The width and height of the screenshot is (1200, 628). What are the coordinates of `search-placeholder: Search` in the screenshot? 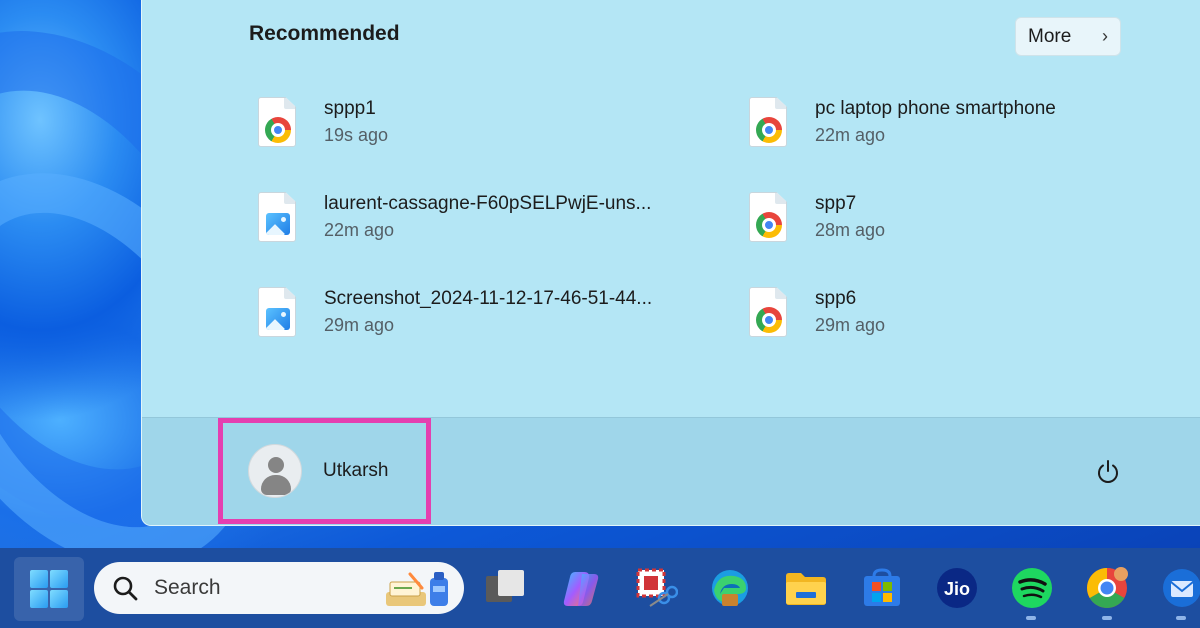 It's located at (187, 587).